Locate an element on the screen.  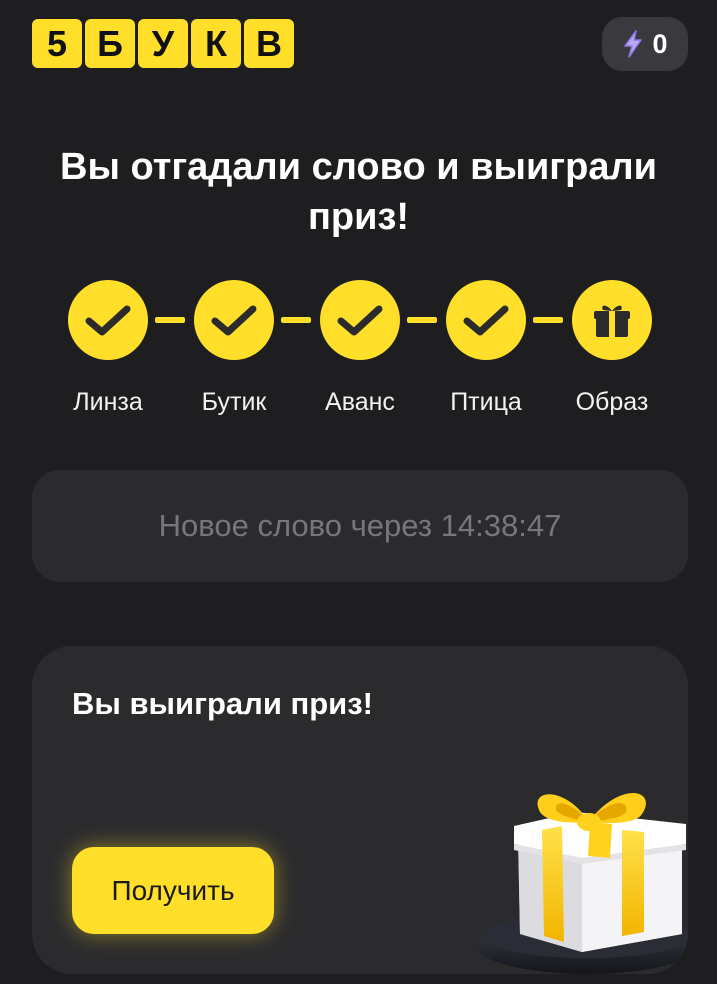
step-1-label: Линза is located at coordinates (108, 402).